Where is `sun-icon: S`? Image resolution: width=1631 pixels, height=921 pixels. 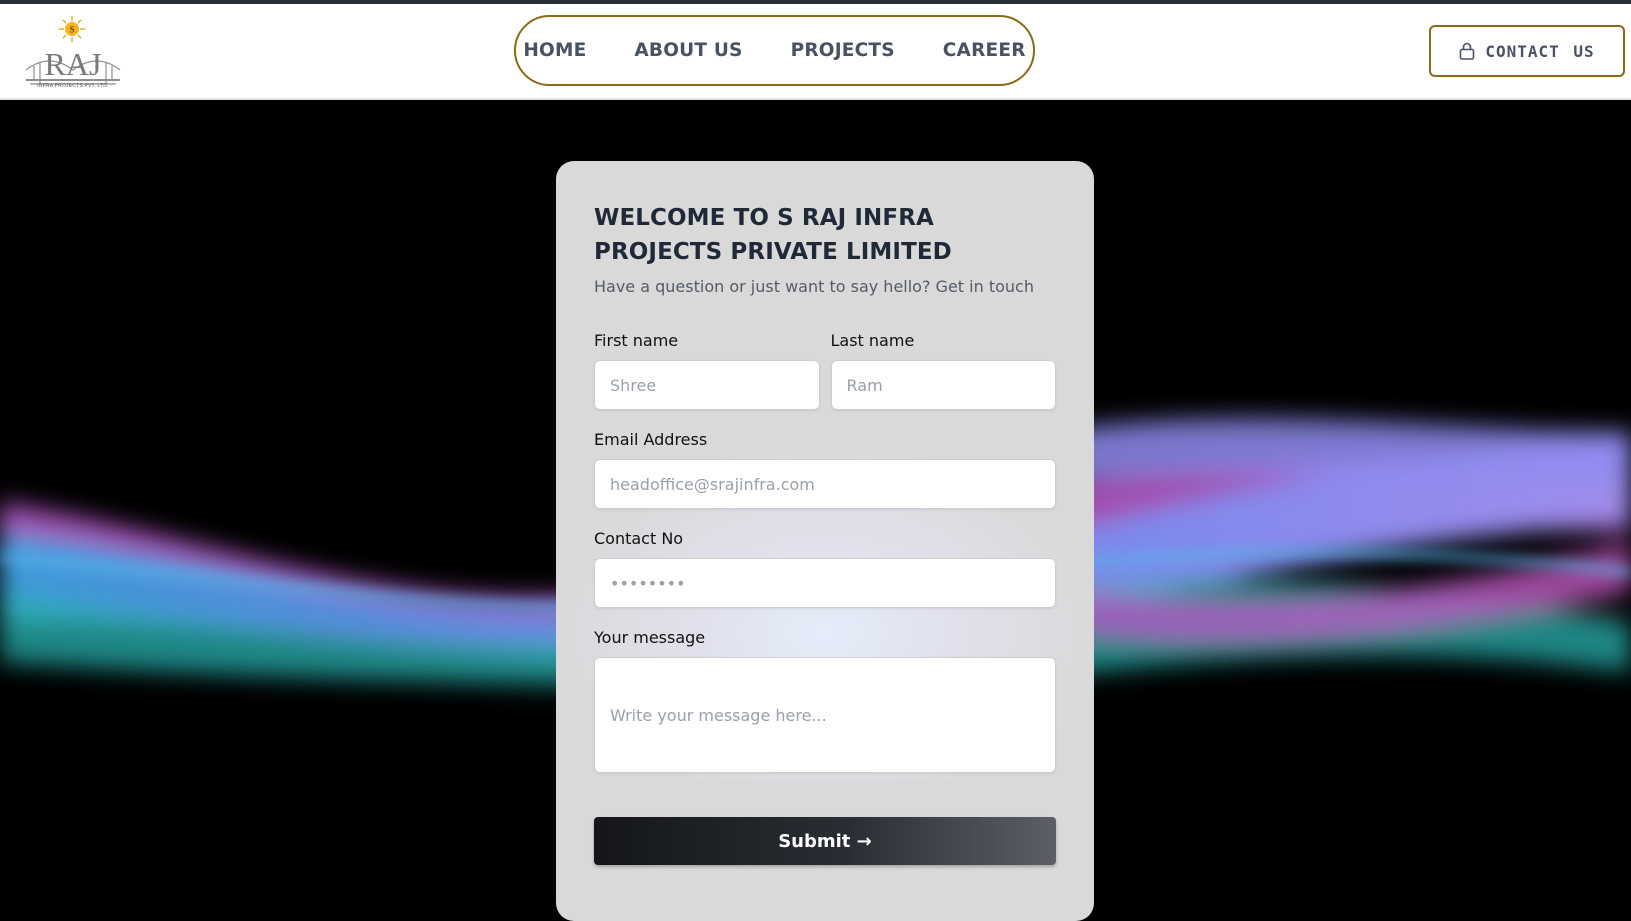
sun-icon: S is located at coordinates (72, 29).